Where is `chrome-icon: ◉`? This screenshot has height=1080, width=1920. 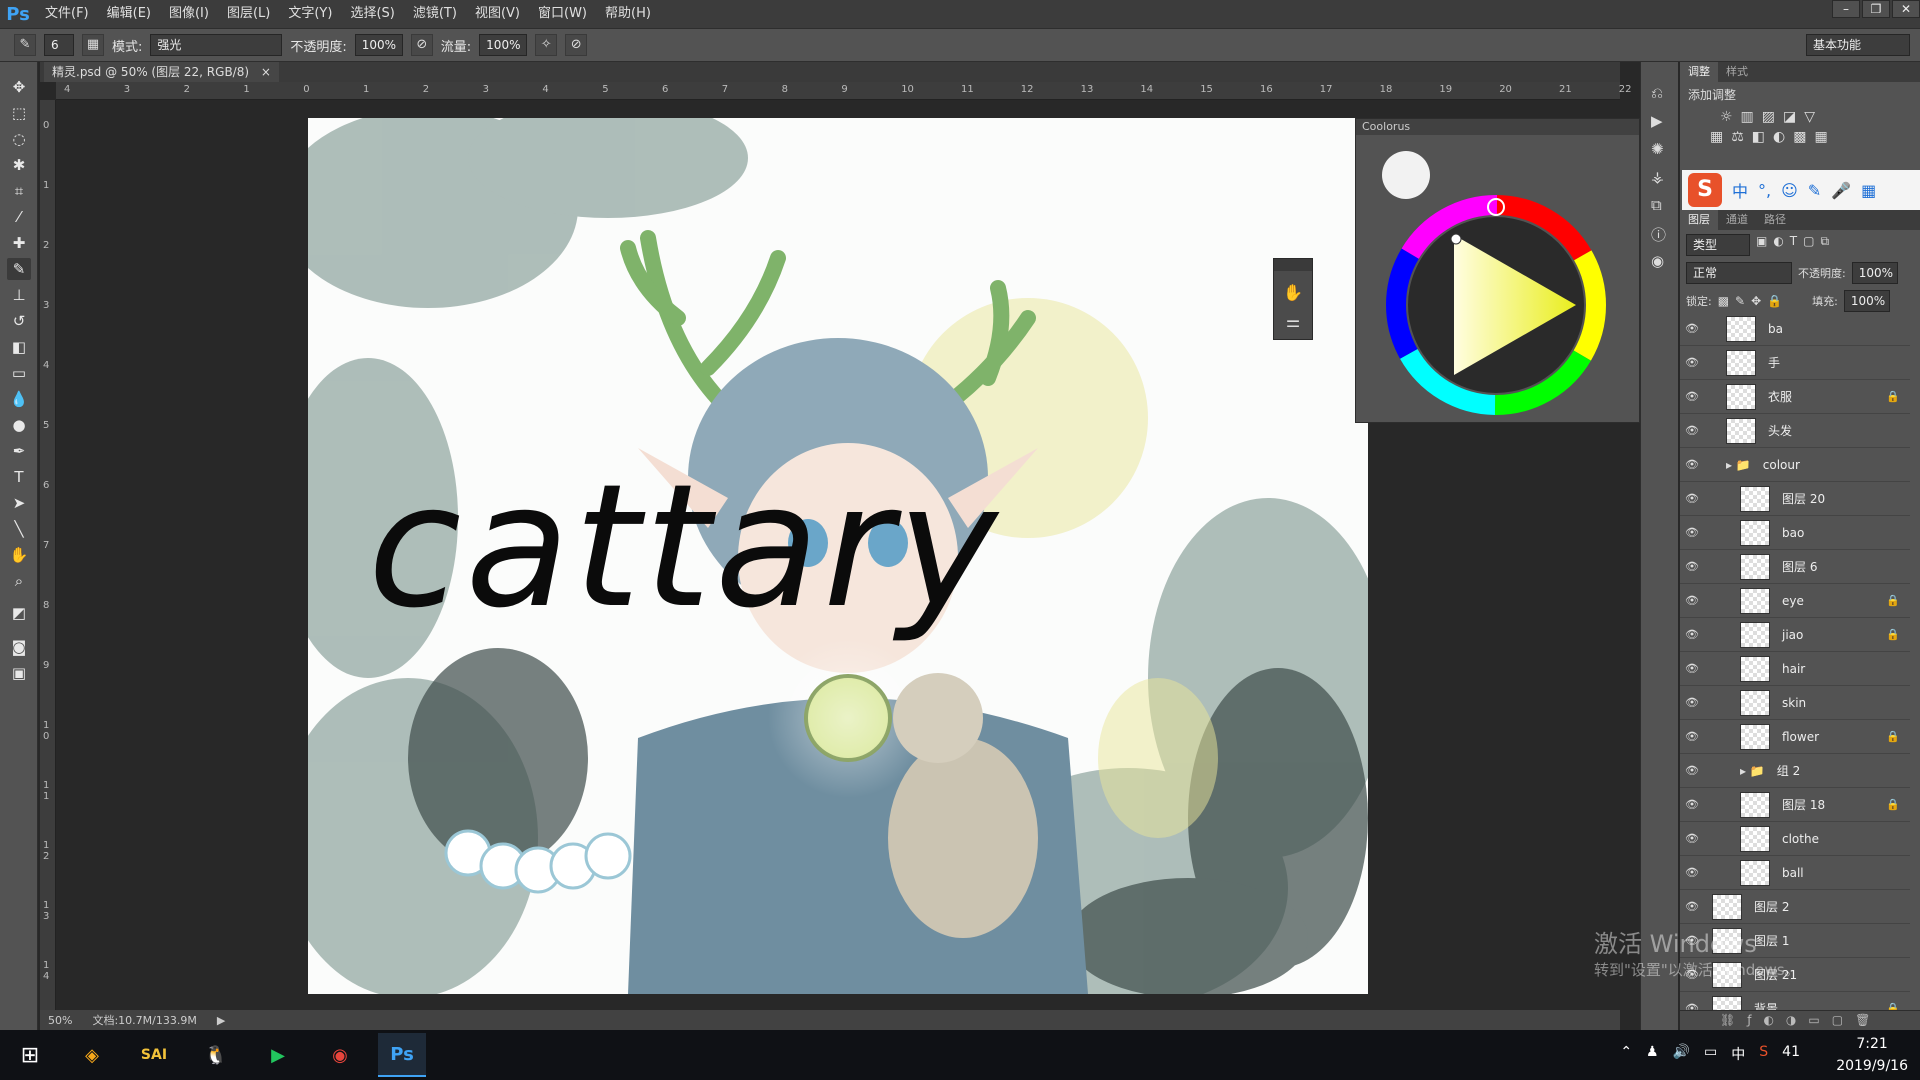 chrome-icon: ◉ is located at coordinates (340, 1055).